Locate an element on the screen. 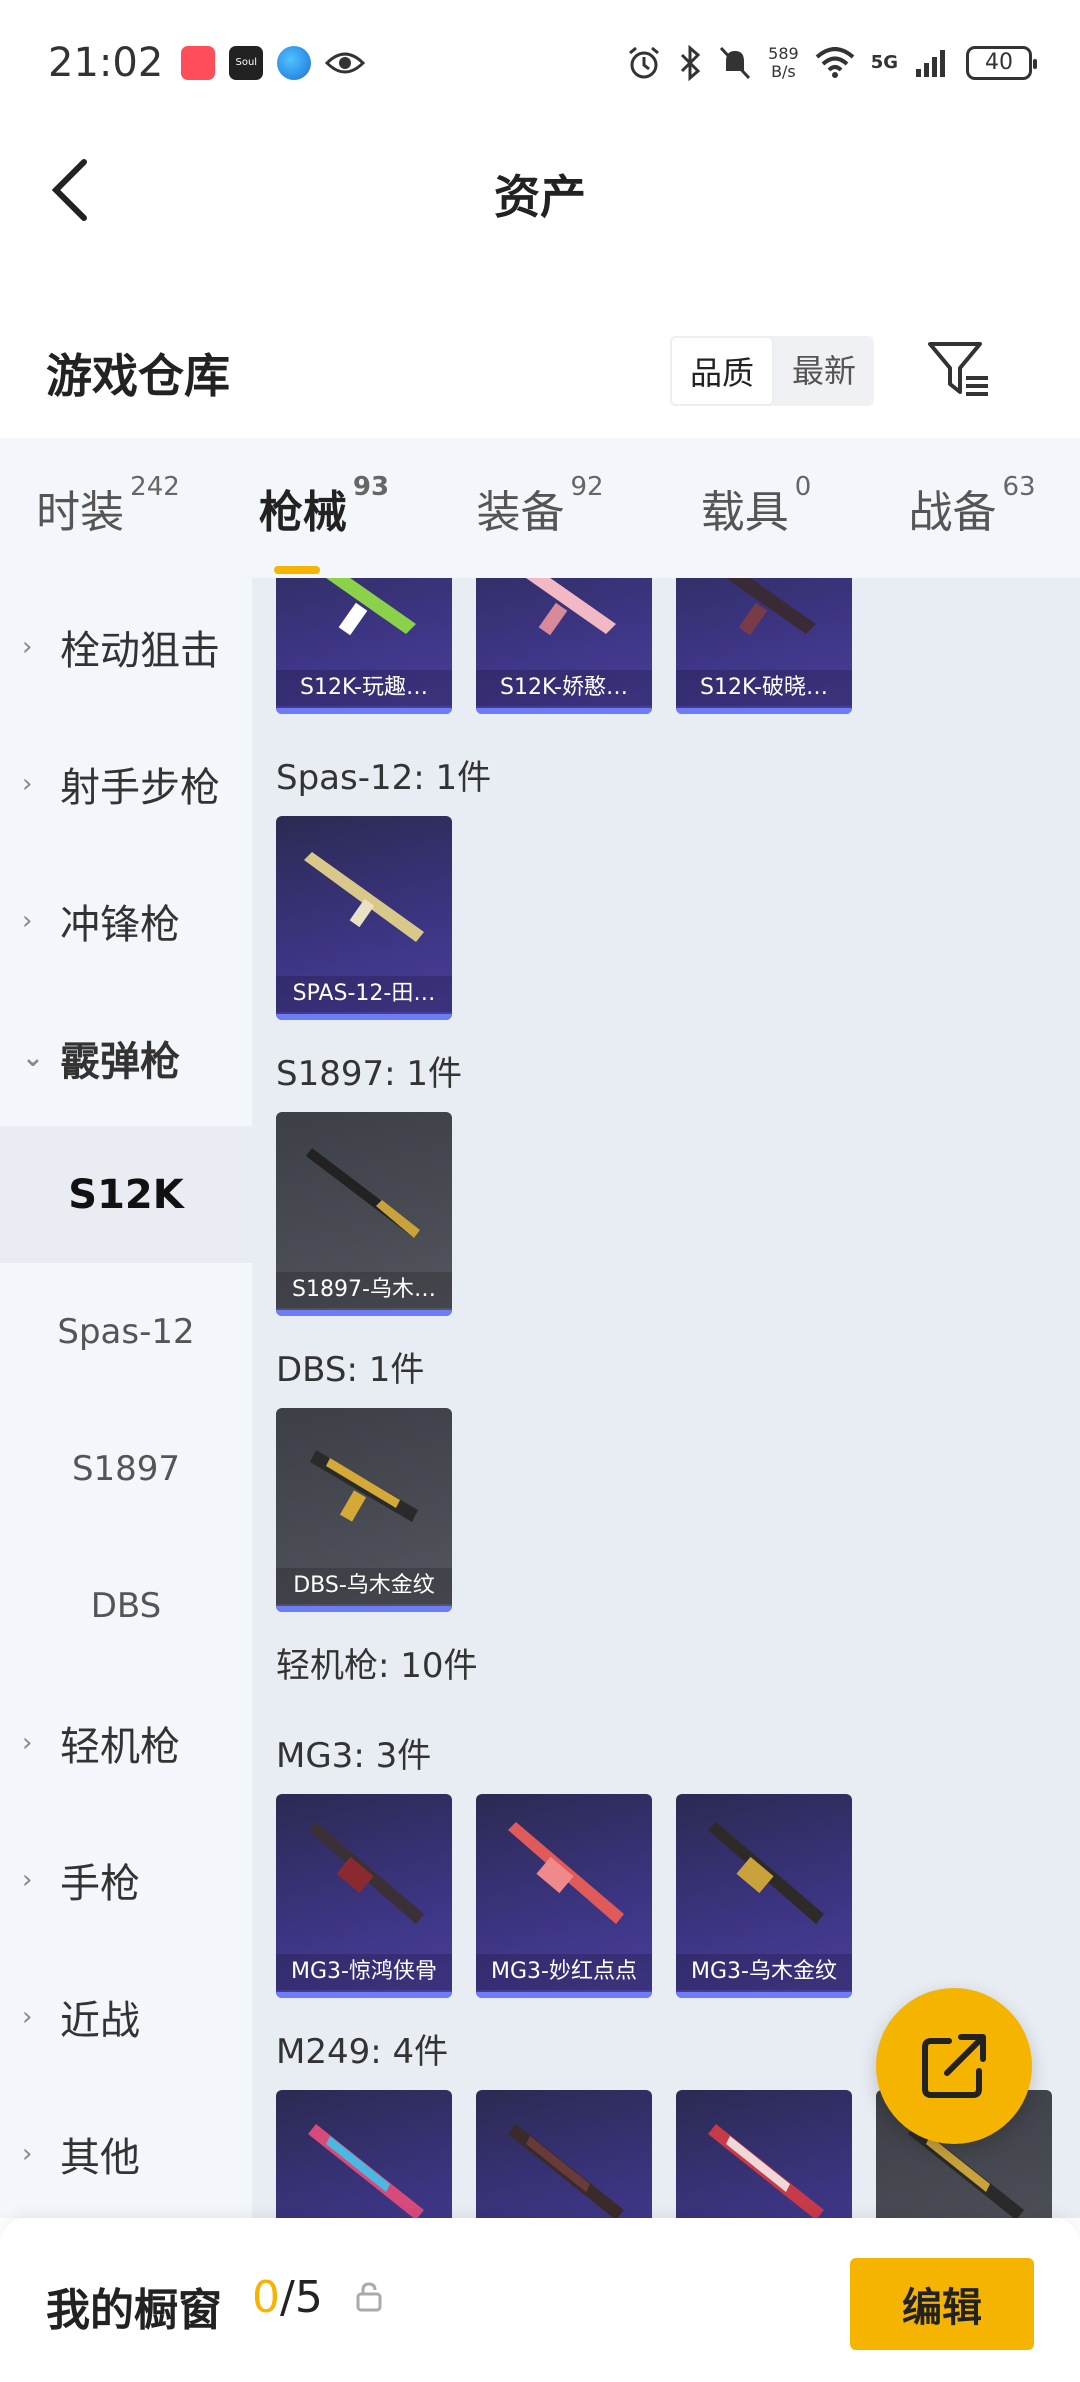 This screenshot has width=1080, height=2382. notification-icons: Soul is located at coordinates (273, 62).